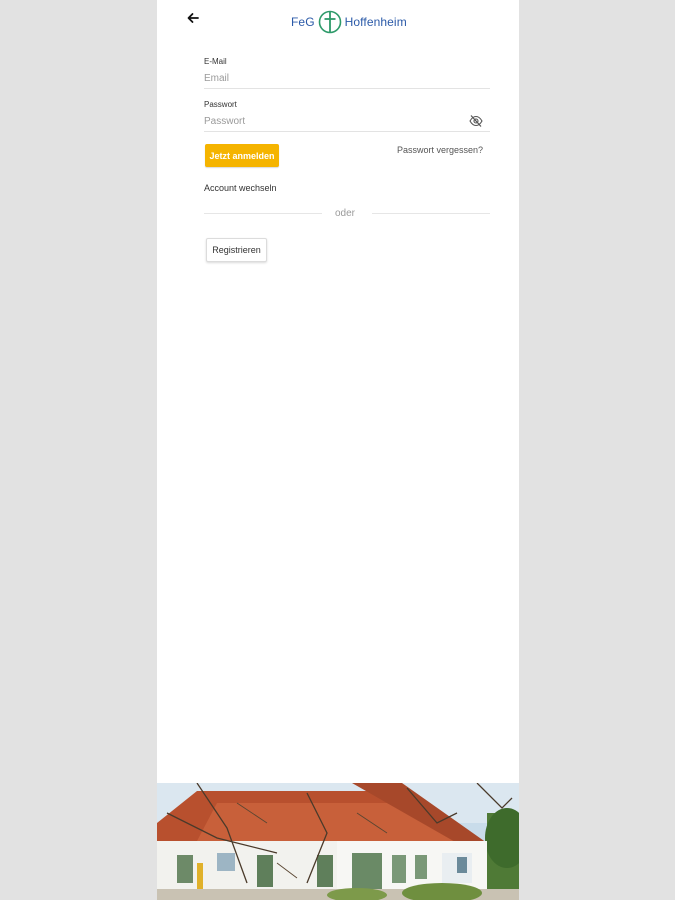 Image resolution: width=675 pixels, height=900 pixels. What do you see at coordinates (440, 150) in the screenshot?
I see `forgot-password-link: Passwort vergessen?` at bounding box center [440, 150].